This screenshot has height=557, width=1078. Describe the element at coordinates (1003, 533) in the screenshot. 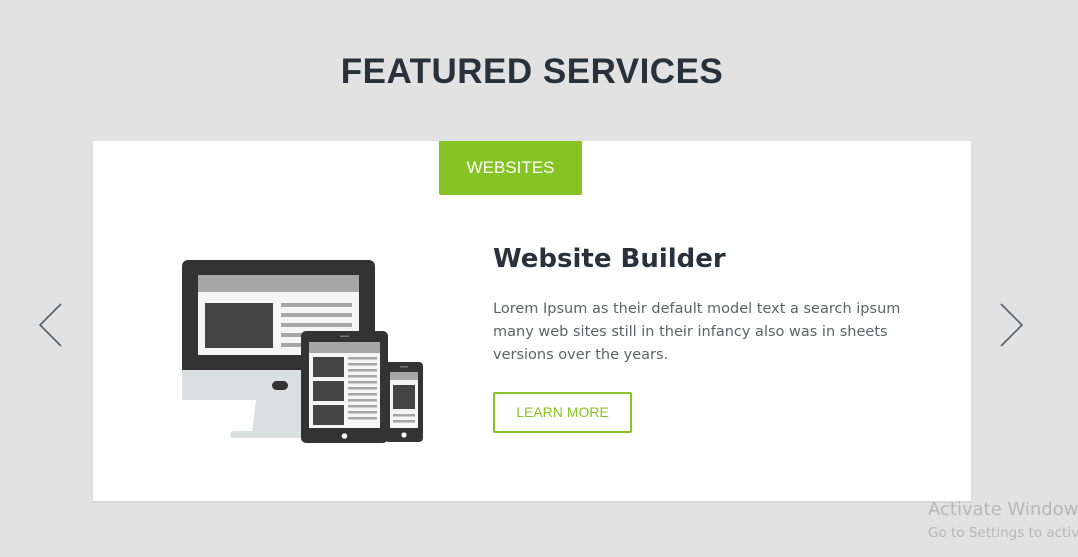

I see `watermark-subtitle: Go to Settings to activate Windows.` at that location.